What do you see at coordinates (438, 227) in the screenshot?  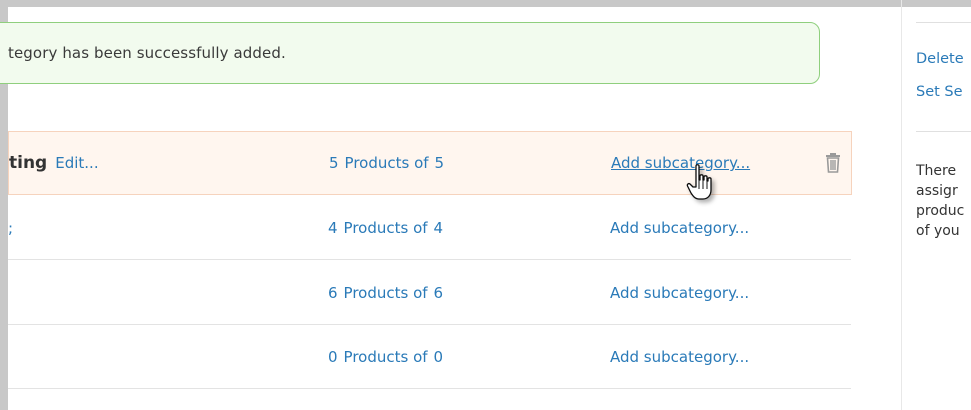 I see `products-total: 4` at bounding box center [438, 227].